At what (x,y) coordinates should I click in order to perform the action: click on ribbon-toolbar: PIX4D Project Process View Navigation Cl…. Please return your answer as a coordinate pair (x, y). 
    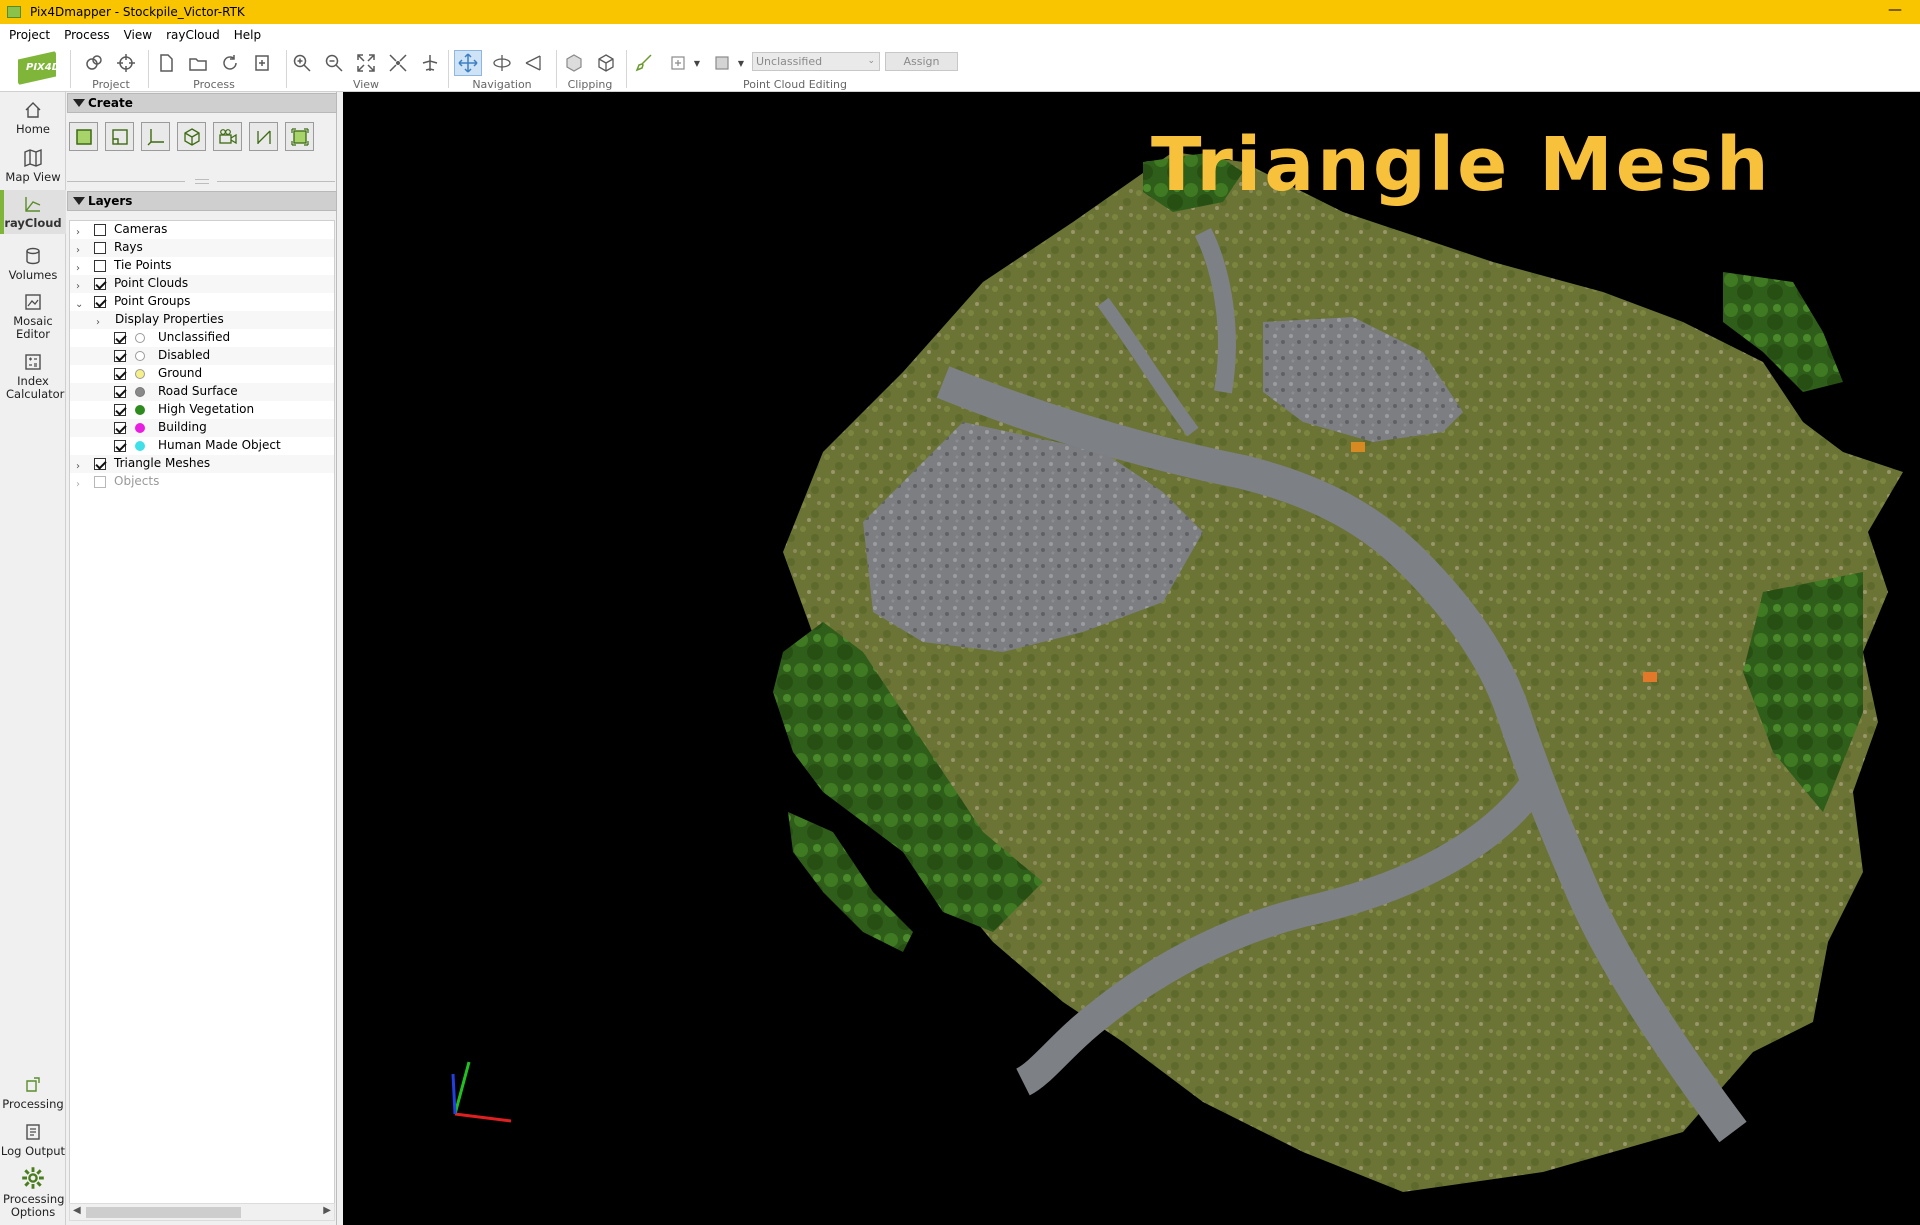
    Looking at the image, I should click on (960, 69).